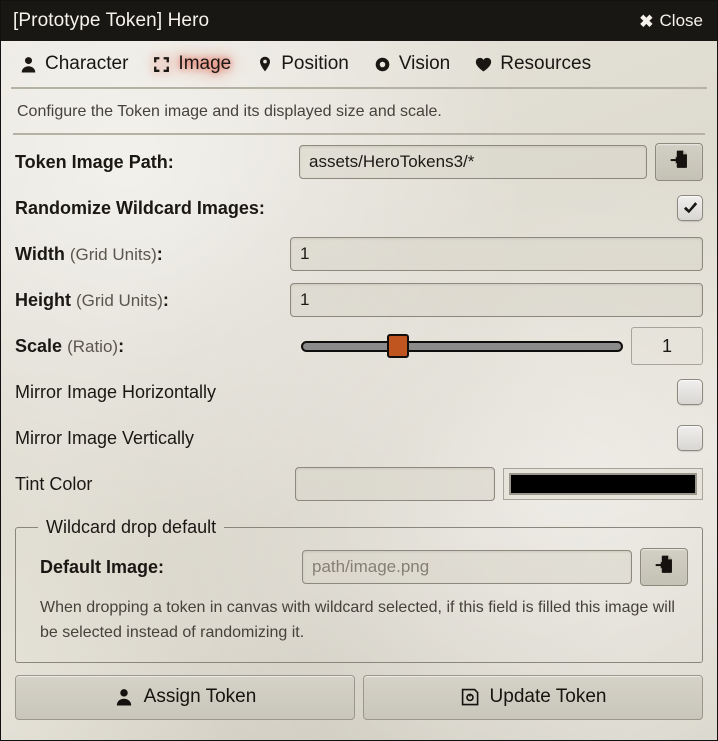 This screenshot has width=718, height=741. I want to click on close-button: ✖ Close, so click(671, 21).